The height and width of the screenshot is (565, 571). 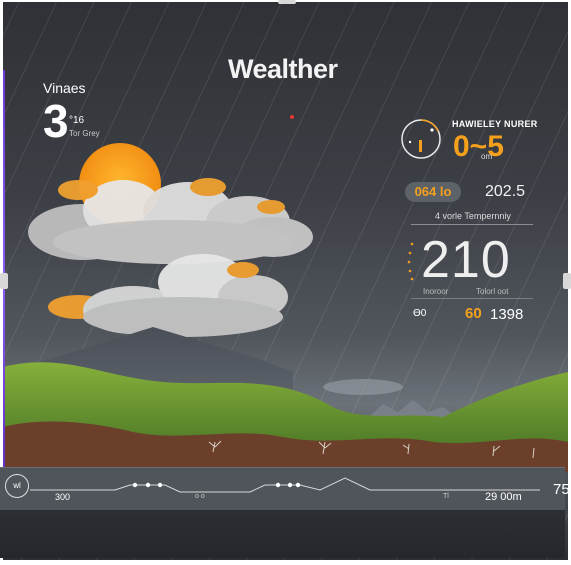 What do you see at coordinates (77, 120) in the screenshot?
I see `feels-like-value: °16` at bounding box center [77, 120].